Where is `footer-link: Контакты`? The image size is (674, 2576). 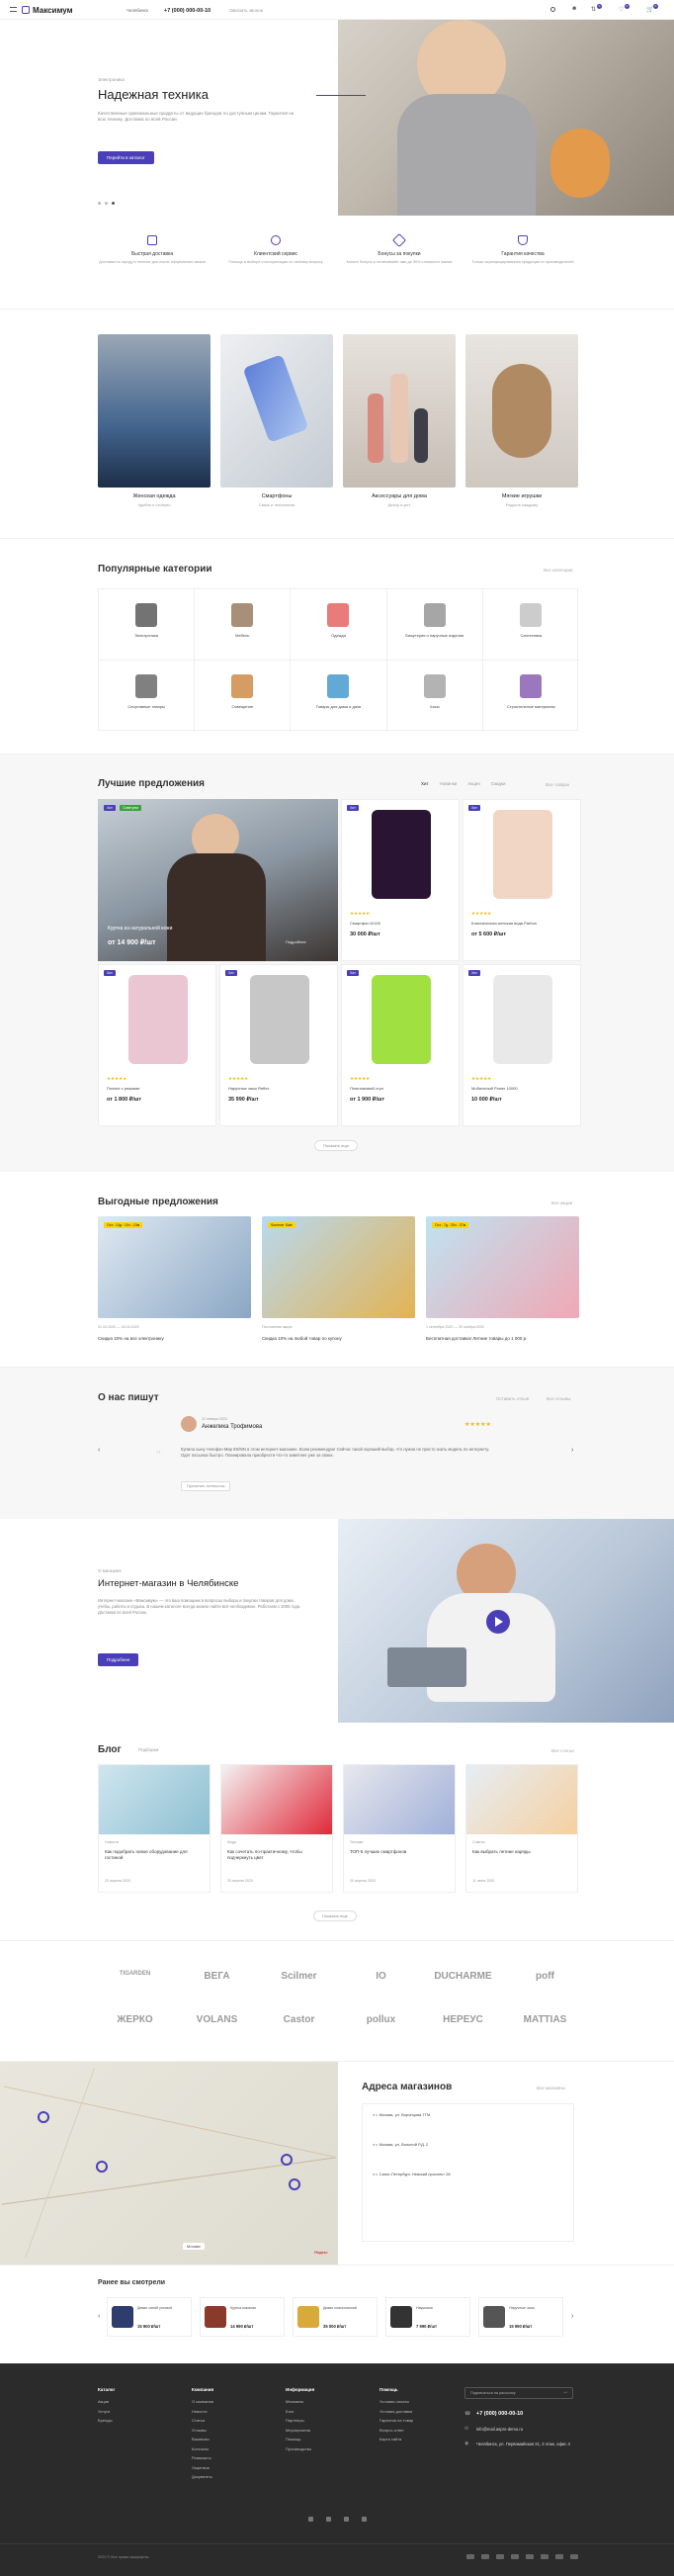 footer-link: Контакты is located at coordinates (236, 2448).